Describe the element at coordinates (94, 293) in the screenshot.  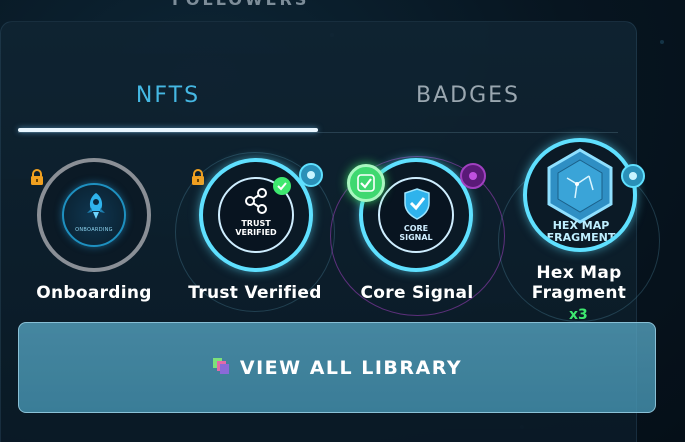
I see `nft-name: Onboarding` at that location.